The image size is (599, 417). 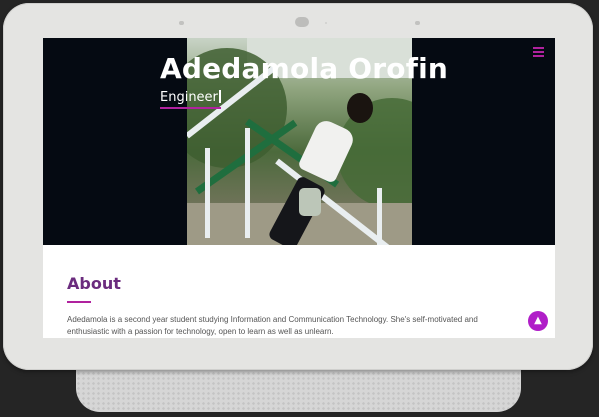 I want to click on typing-cursor, so click(x=219, y=96).